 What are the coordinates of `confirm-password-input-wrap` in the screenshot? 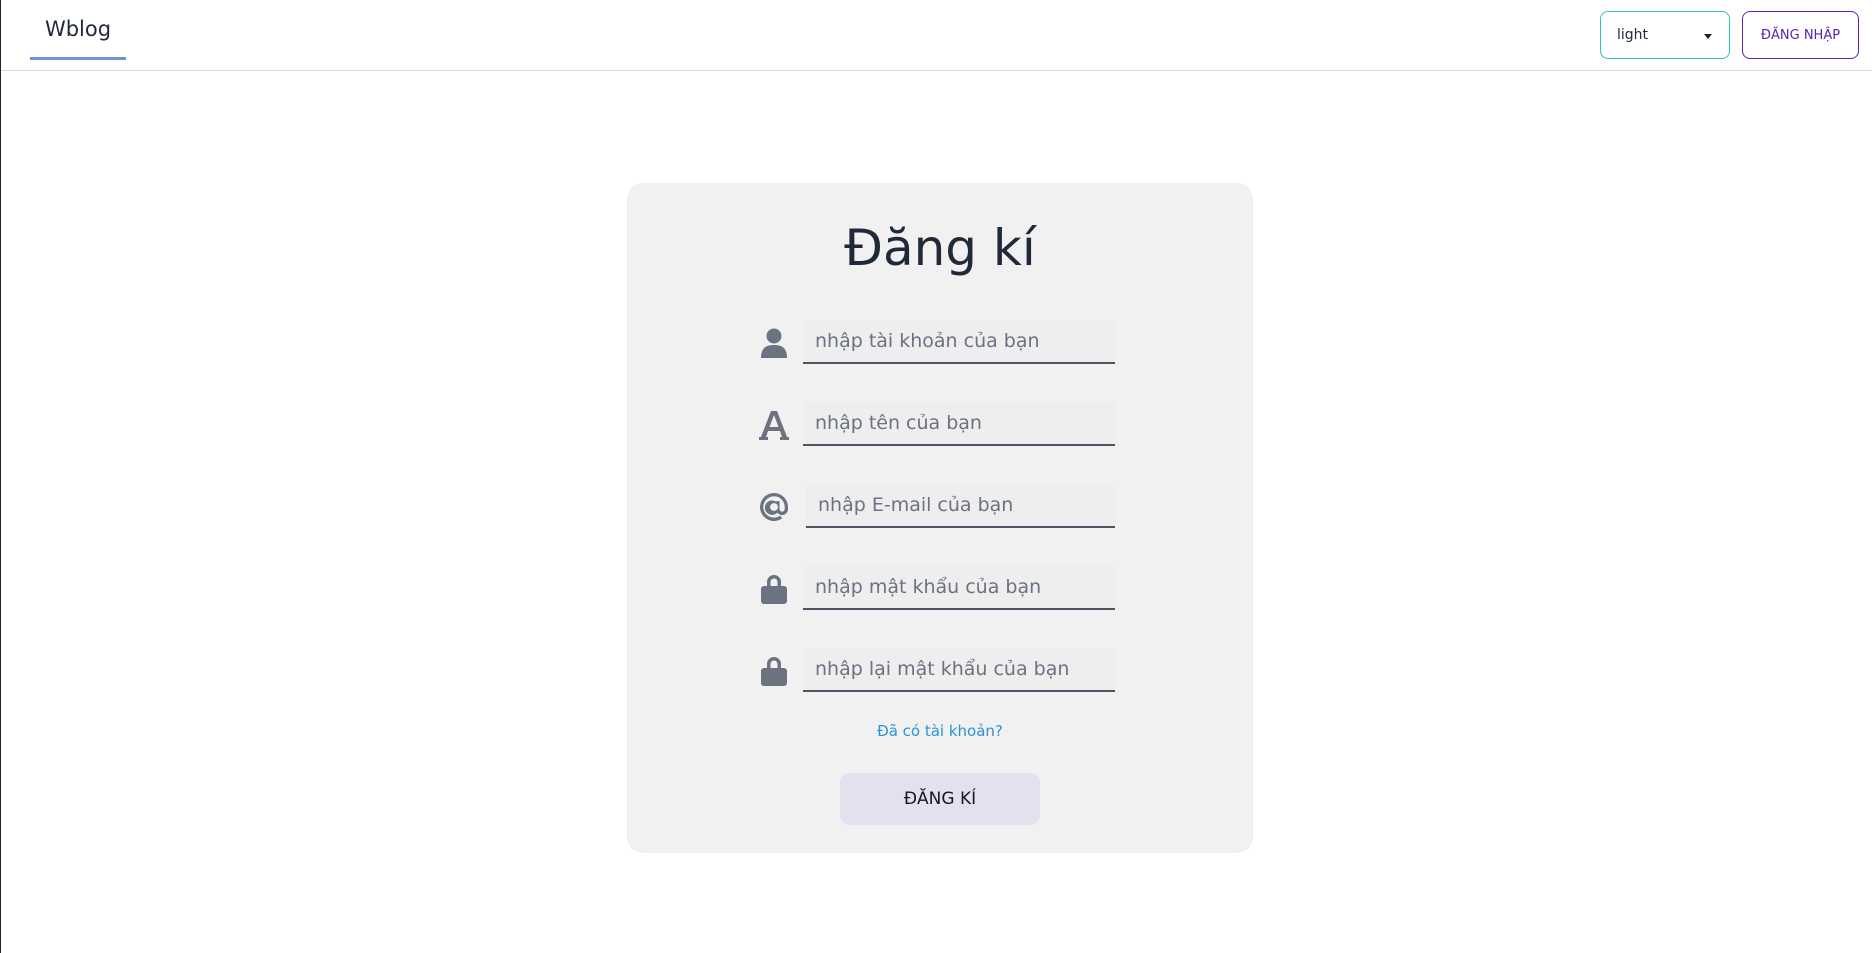 It's located at (959, 670).